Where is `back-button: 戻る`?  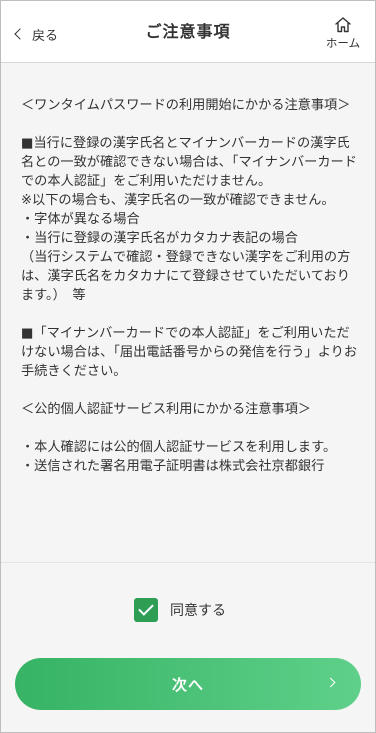 back-button: 戻る is located at coordinates (35, 34).